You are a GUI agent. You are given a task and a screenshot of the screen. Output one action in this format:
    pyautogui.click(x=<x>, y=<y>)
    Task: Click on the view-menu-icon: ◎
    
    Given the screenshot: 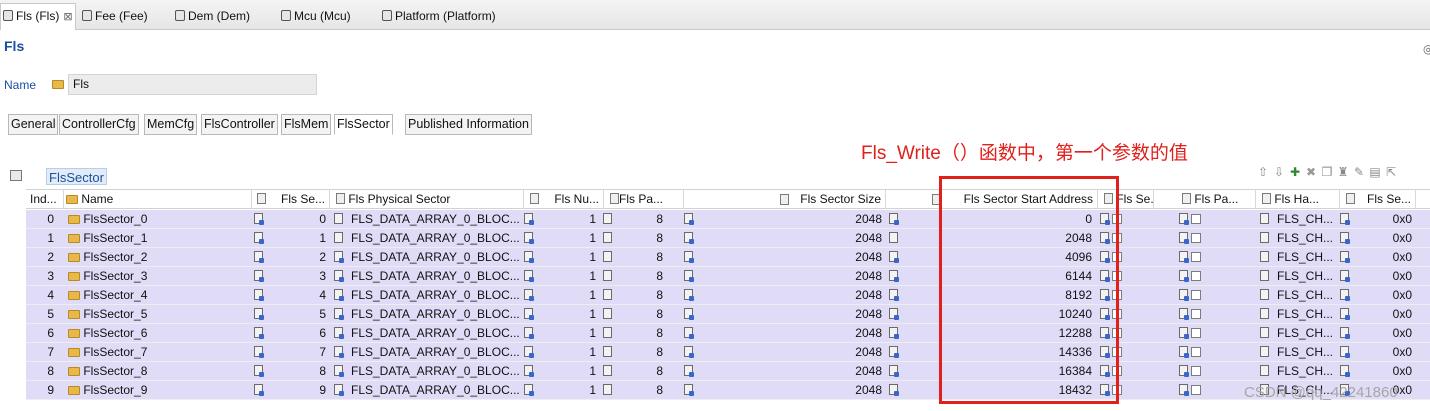 What is the action you would take?
    pyautogui.click(x=1426, y=49)
    